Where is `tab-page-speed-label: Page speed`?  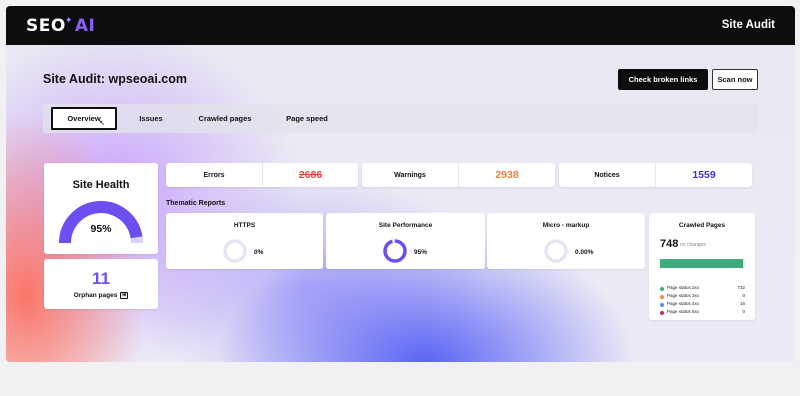 tab-page-speed-label: Page speed is located at coordinates (307, 118).